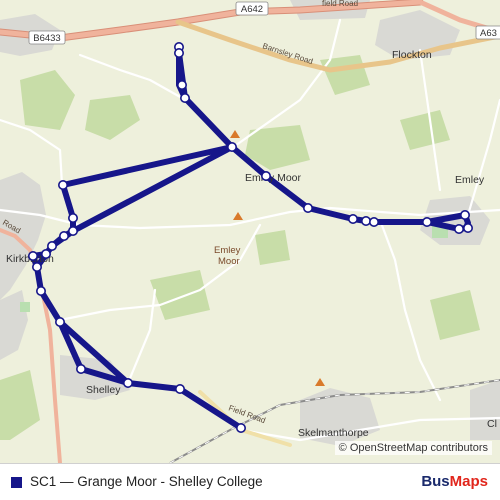 Image resolution: width=500 pixels, height=500 pixels. I want to click on road-label-a63: A63, so click(488, 33).